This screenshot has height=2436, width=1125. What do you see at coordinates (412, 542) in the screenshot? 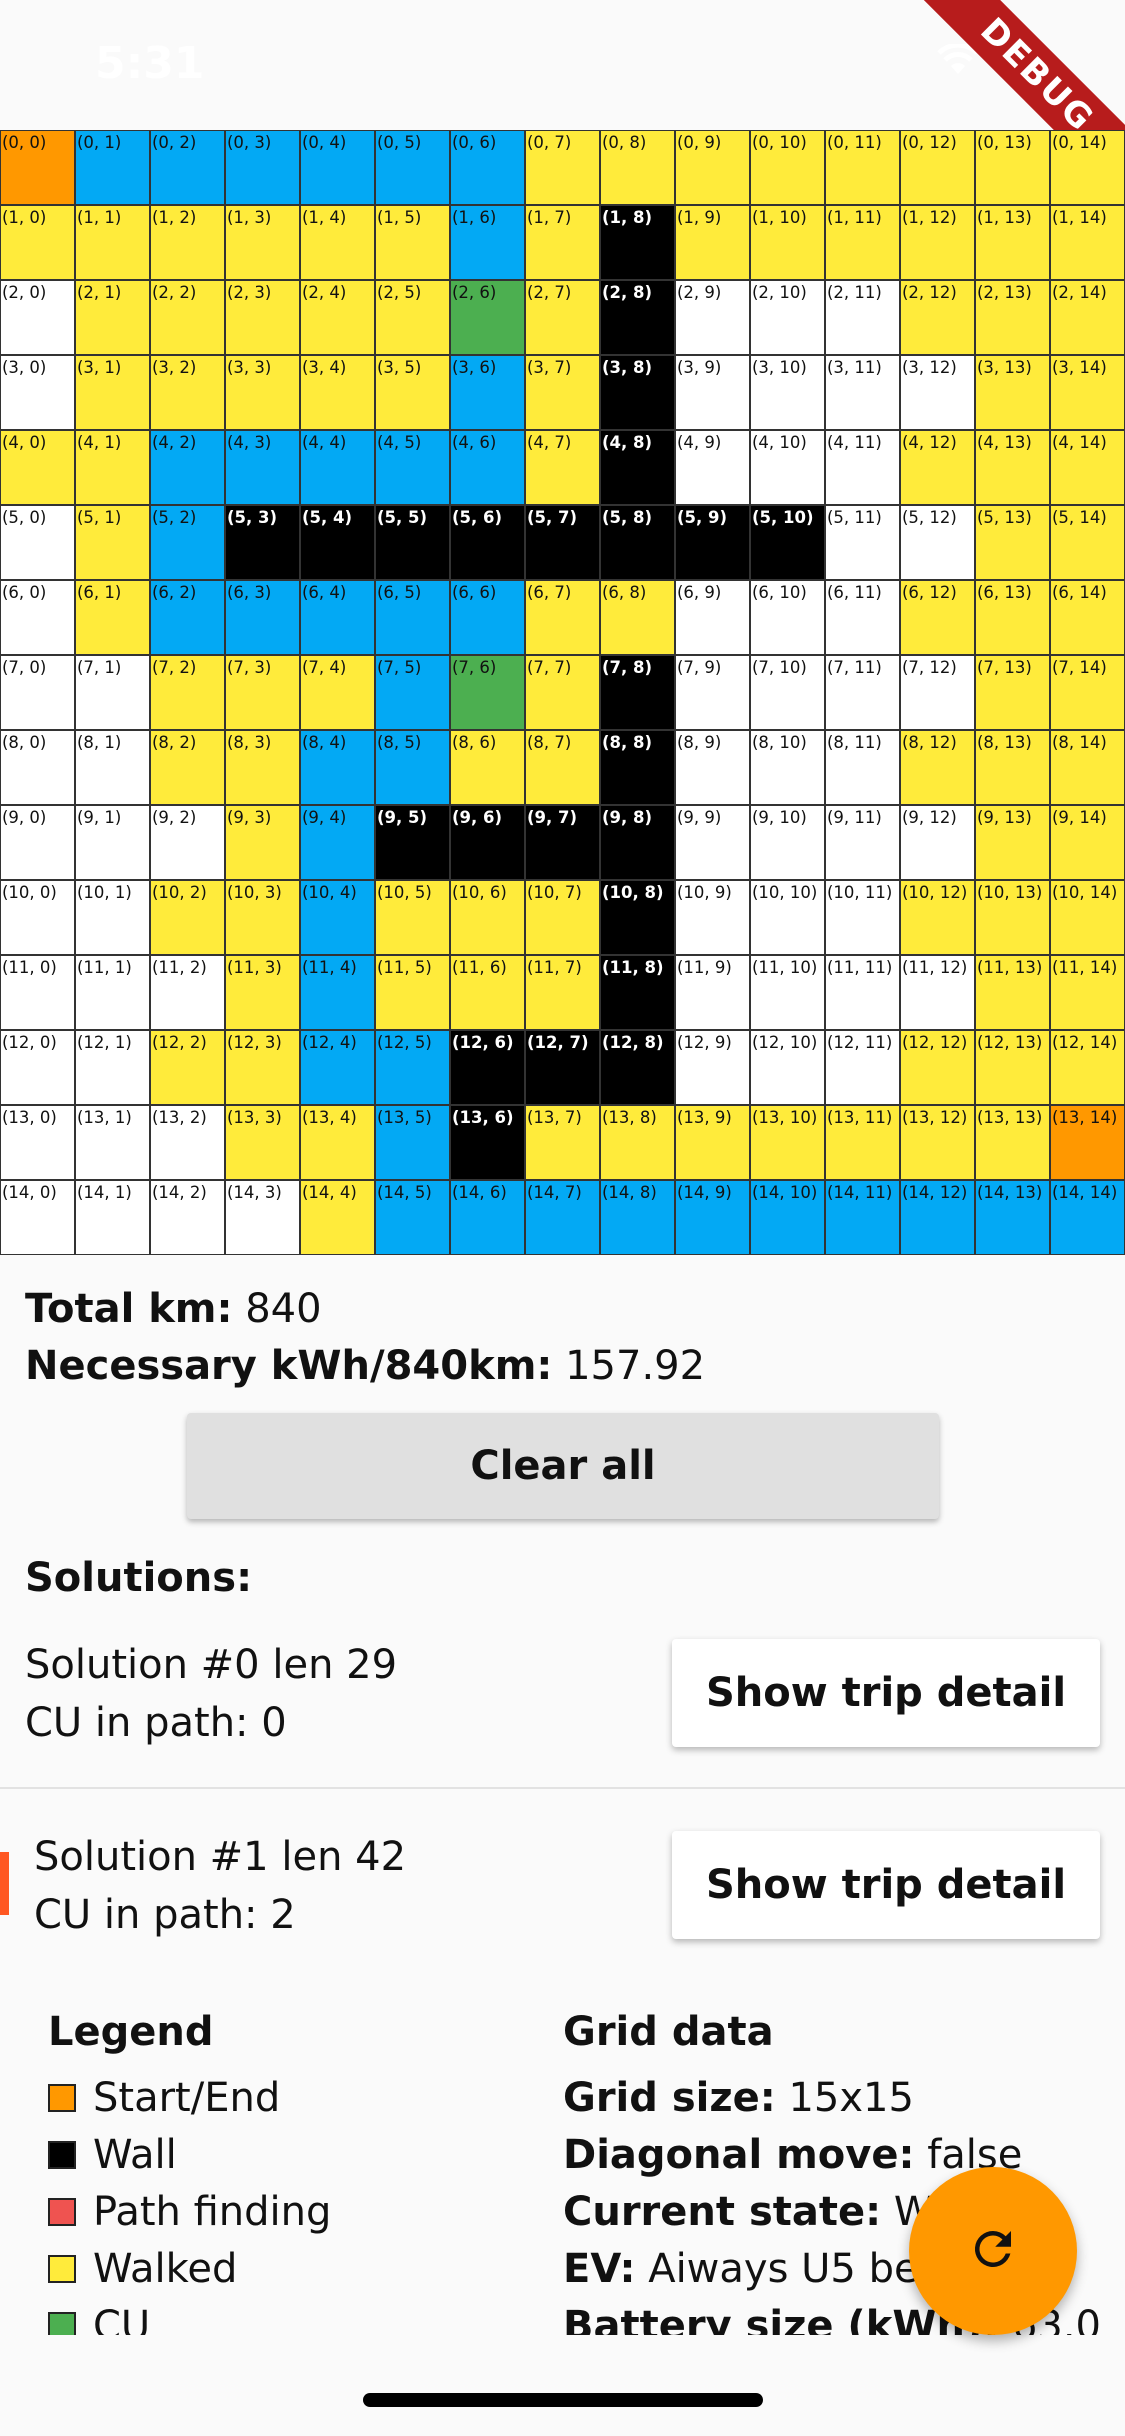
I see `grid-cell: (5, 5)` at bounding box center [412, 542].